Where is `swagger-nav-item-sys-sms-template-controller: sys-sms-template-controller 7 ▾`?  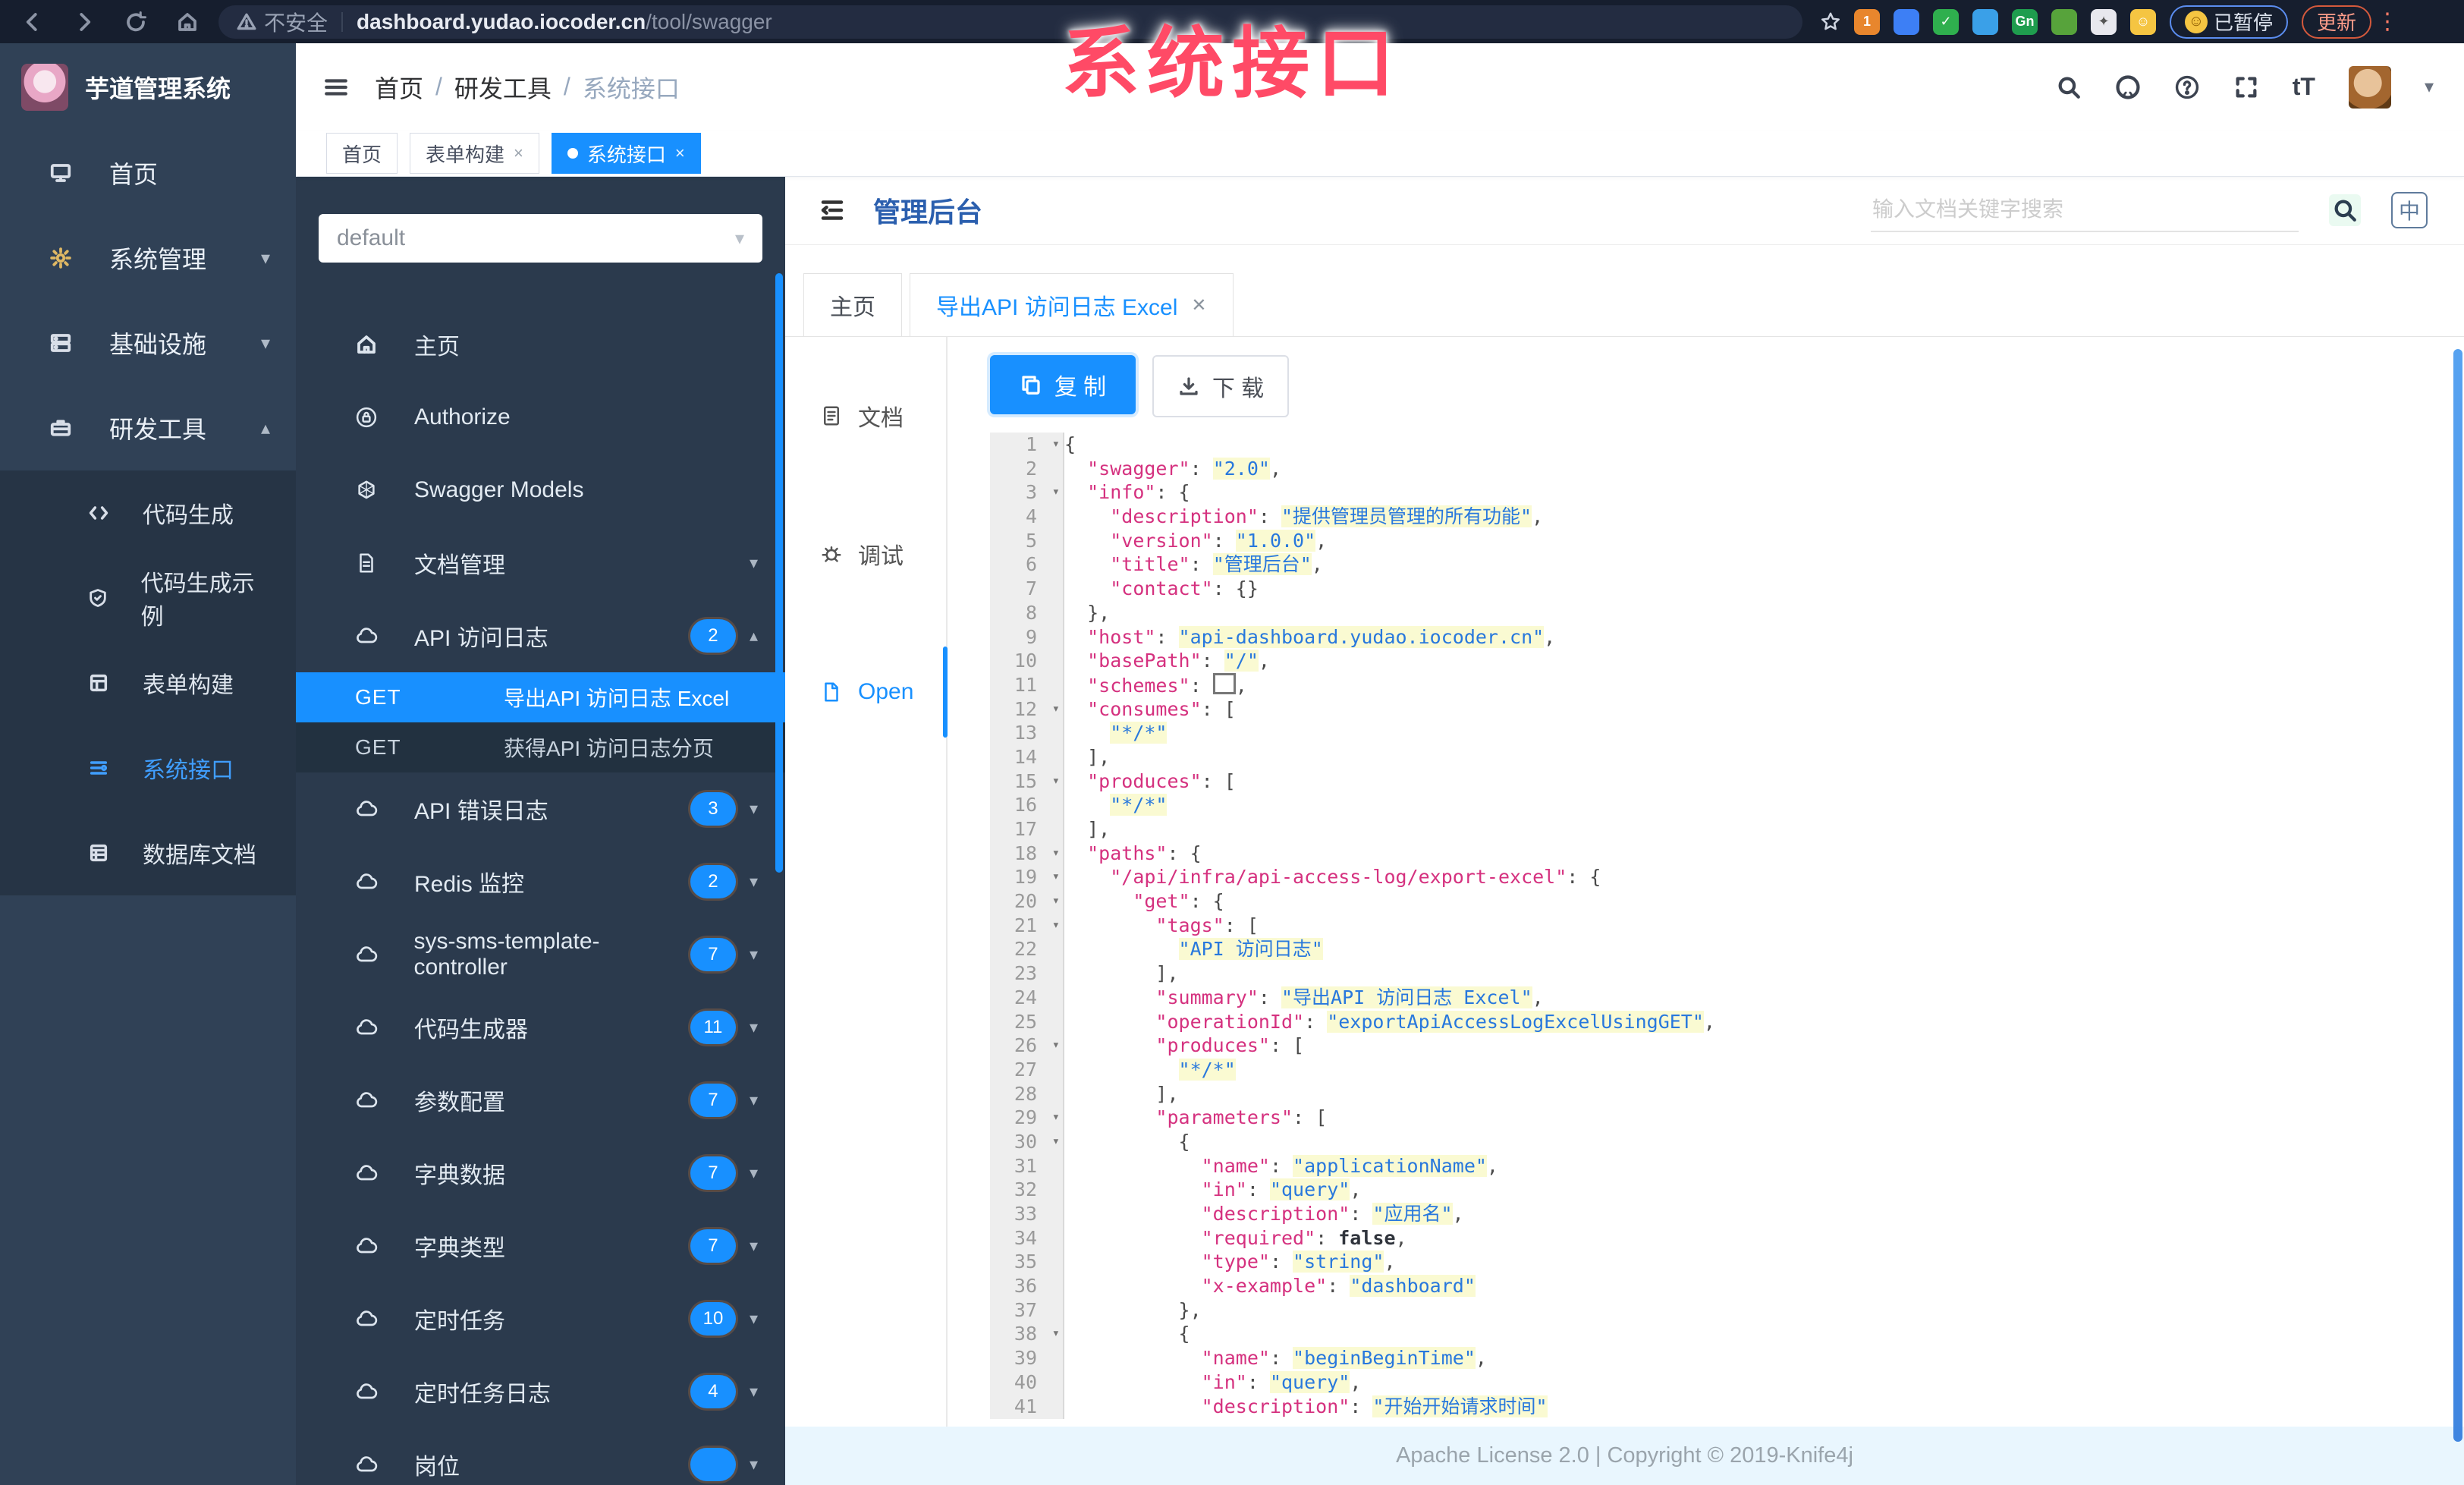
swagger-nav-item-sys-sms-template-controller: sys-sms-template-controller 7 ▾ is located at coordinates (540, 954).